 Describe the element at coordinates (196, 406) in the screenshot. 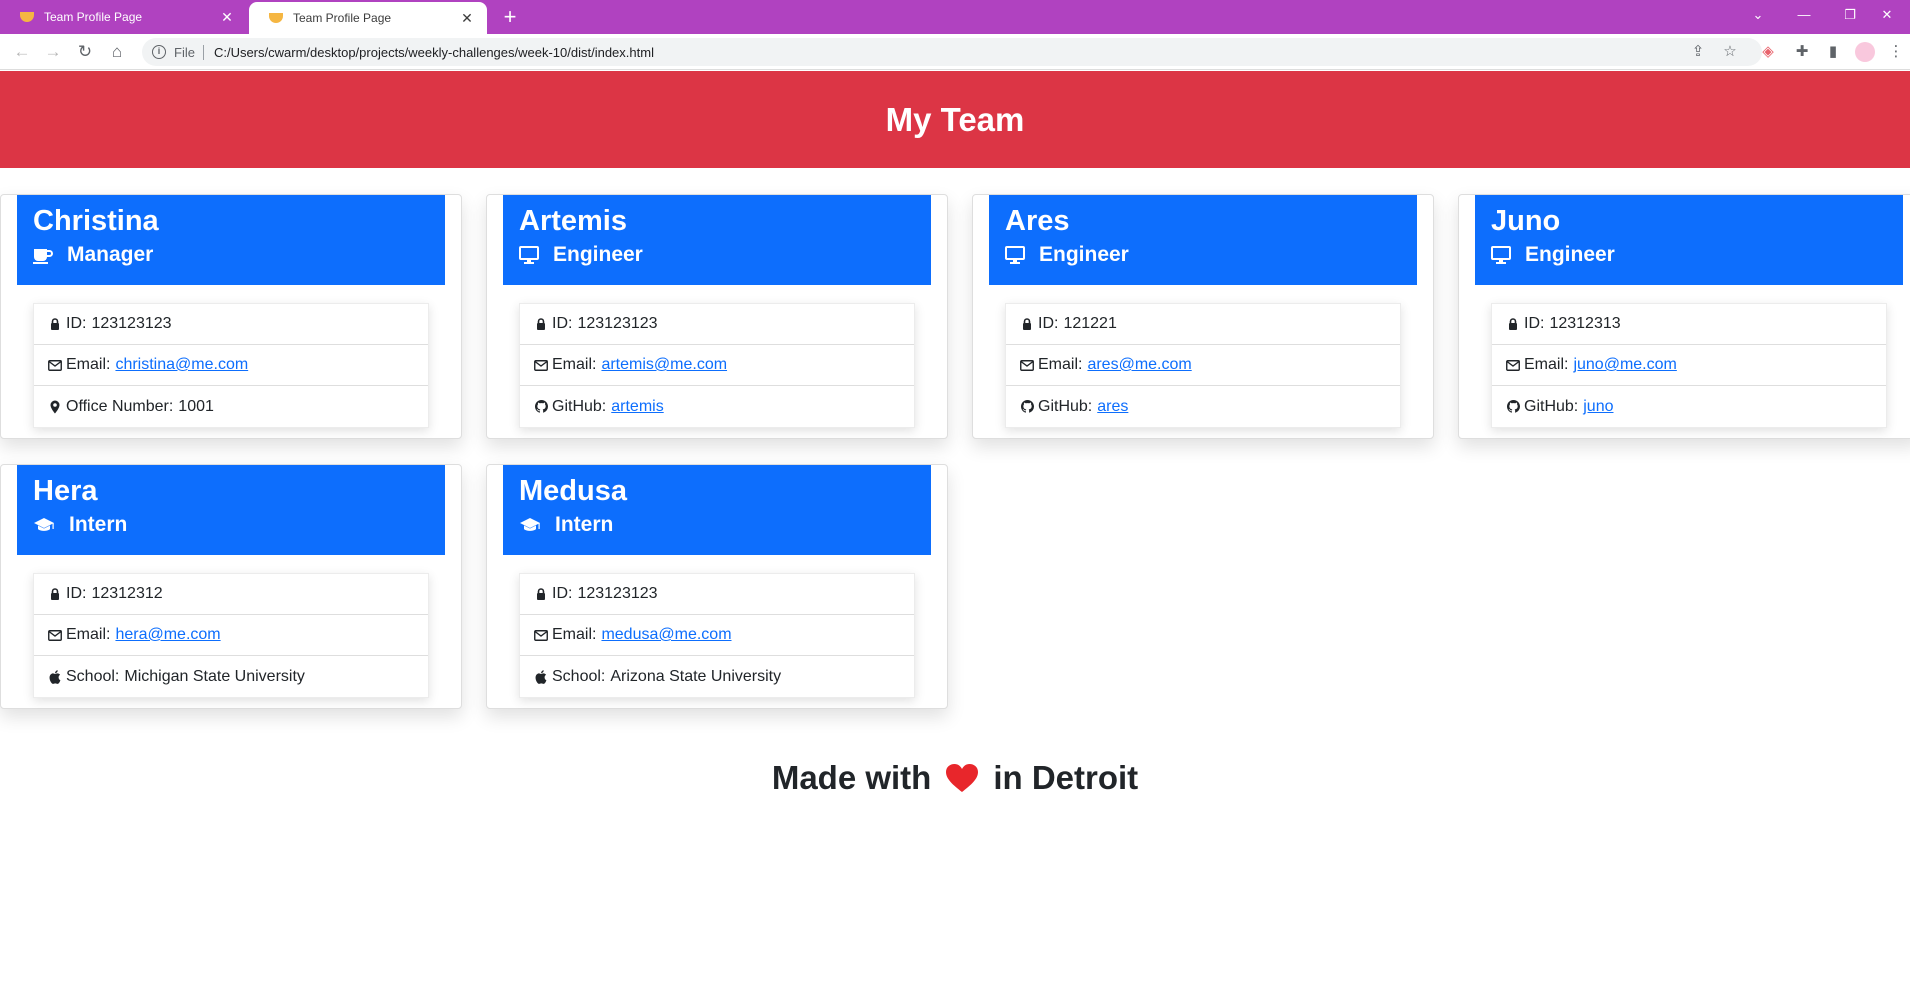

I see `office-number-value: 1001` at that location.